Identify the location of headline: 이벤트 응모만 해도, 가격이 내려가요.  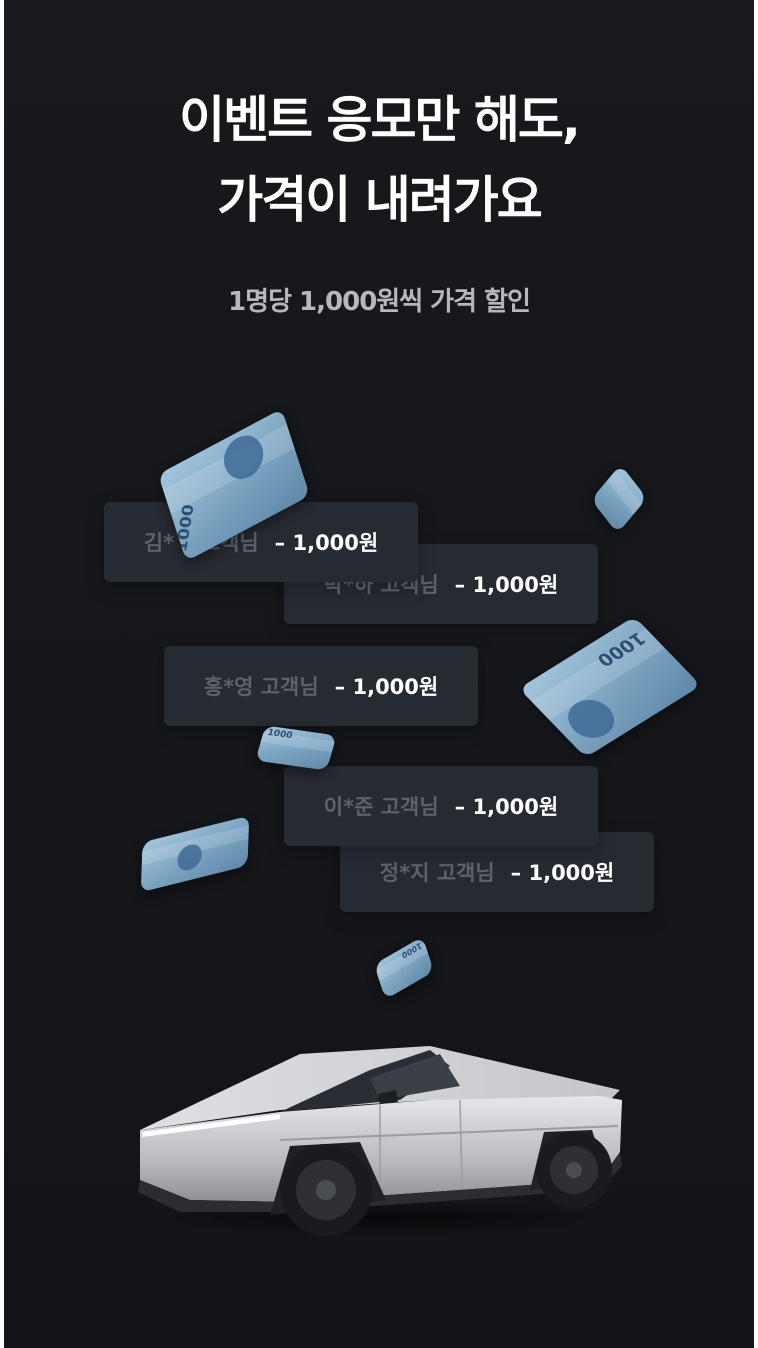
(379, 160).